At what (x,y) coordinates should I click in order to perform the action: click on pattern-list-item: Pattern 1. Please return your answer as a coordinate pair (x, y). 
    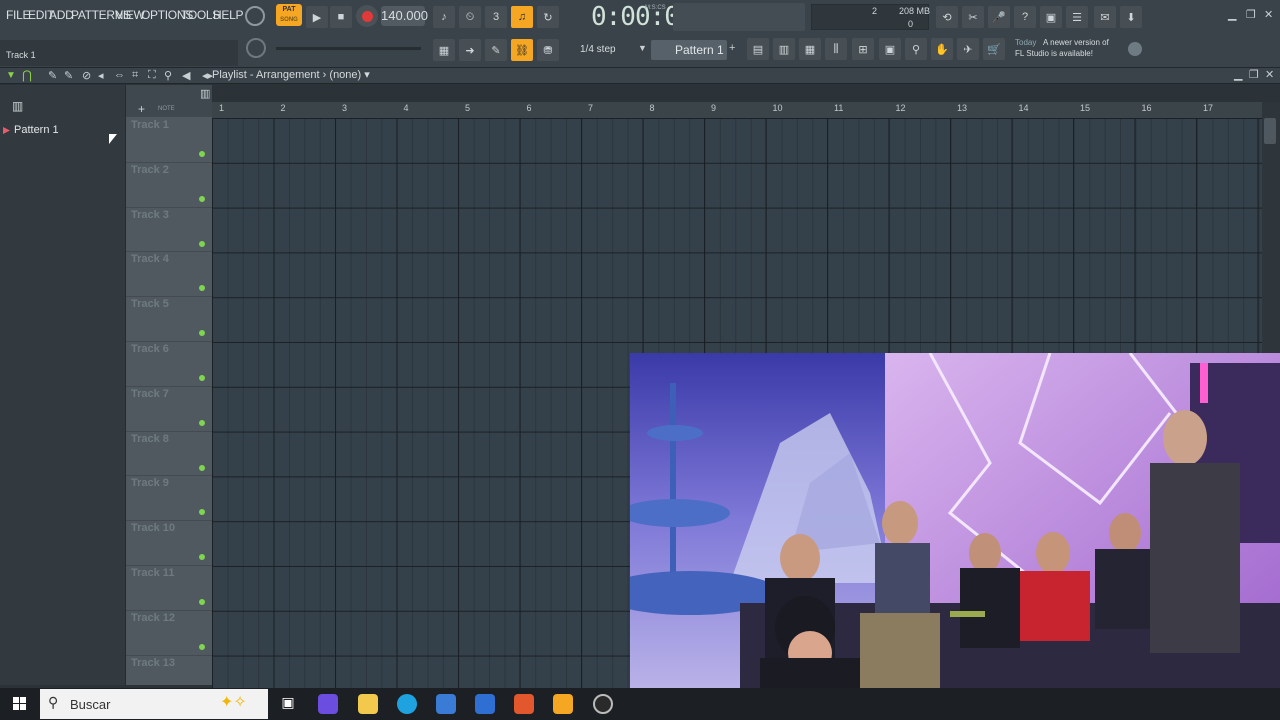
    Looking at the image, I should click on (36, 130).